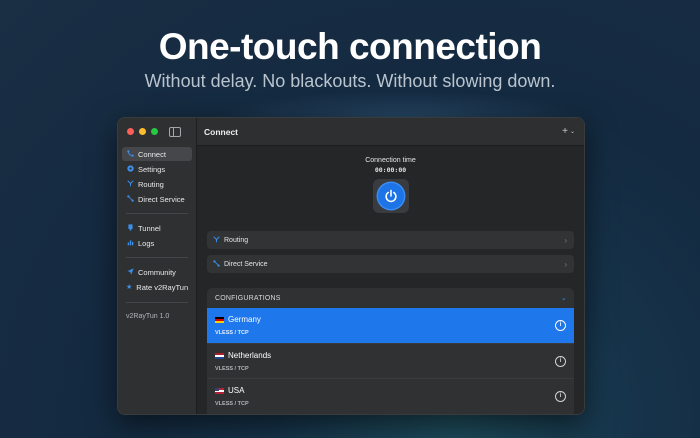 The width and height of the screenshot is (700, 438). I want to click on sidebar-item-label: Community, so click(157, 272).